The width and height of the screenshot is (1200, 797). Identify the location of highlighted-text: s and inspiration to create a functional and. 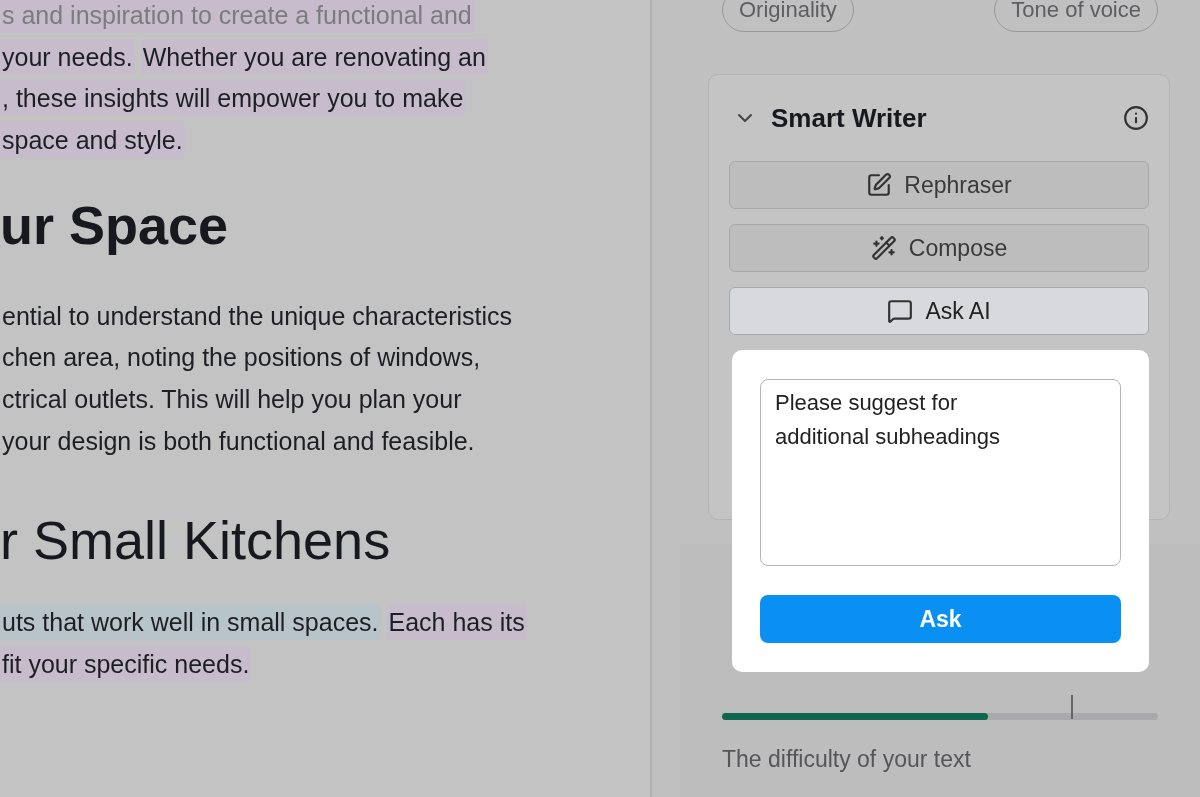
(237, 16).